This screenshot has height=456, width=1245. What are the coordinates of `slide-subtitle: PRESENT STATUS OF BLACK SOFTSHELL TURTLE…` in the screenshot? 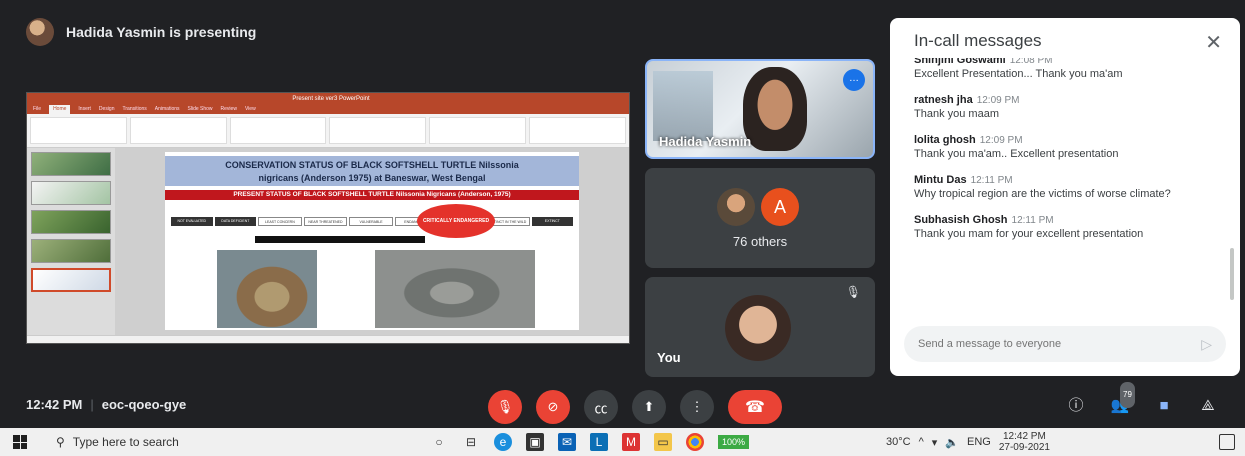 It's located at (372, 195).